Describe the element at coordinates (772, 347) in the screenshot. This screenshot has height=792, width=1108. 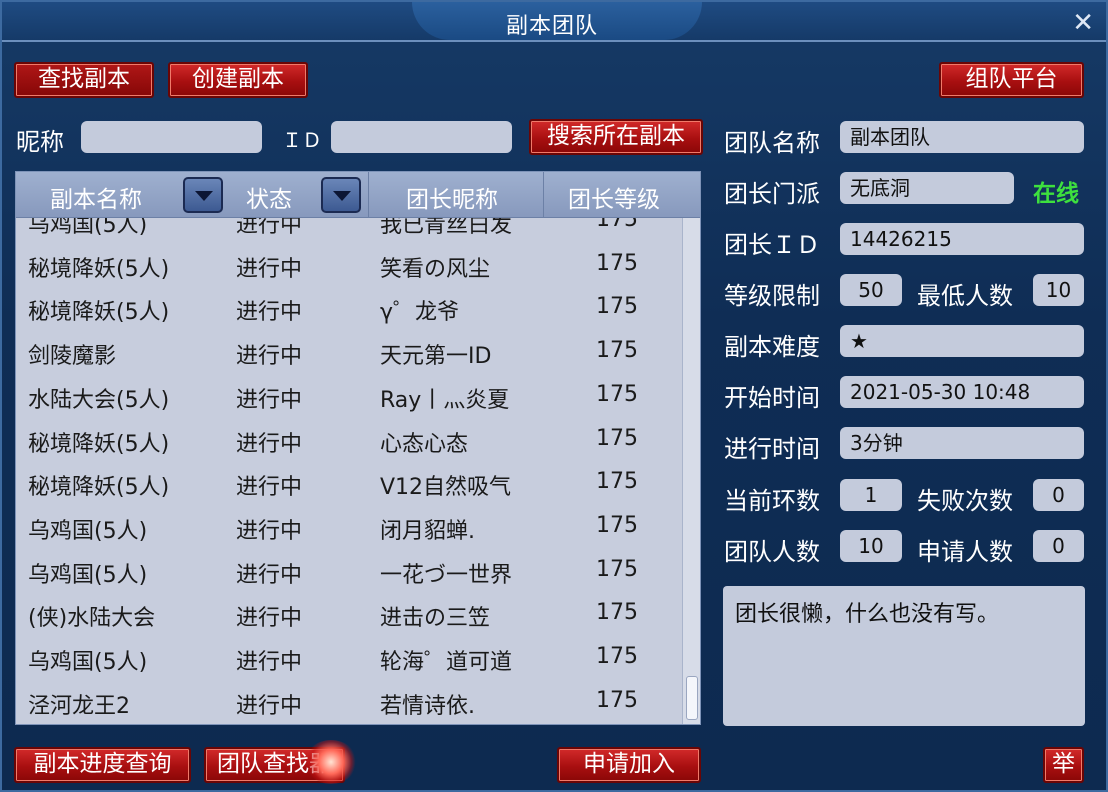
I see `difficulty-label: 副本难度` at that location.